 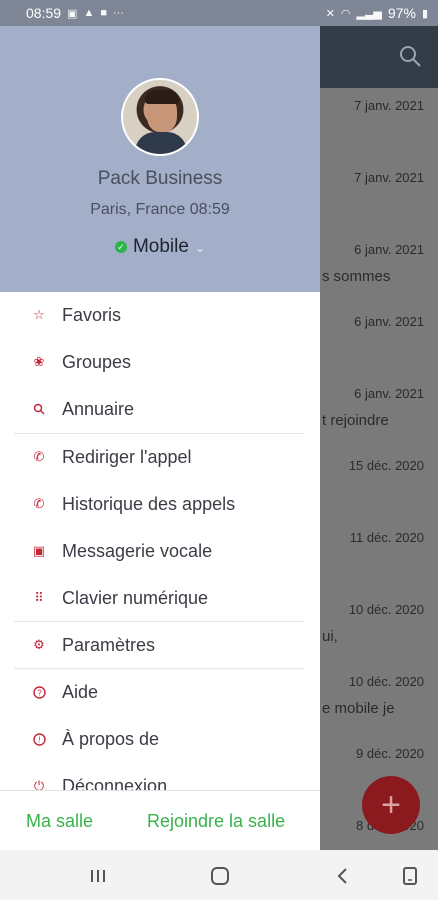 What do you see at coordinates (424, 13) in the screenshot?
I see `battery-icon: ▮` at bounding box center [424, 13].